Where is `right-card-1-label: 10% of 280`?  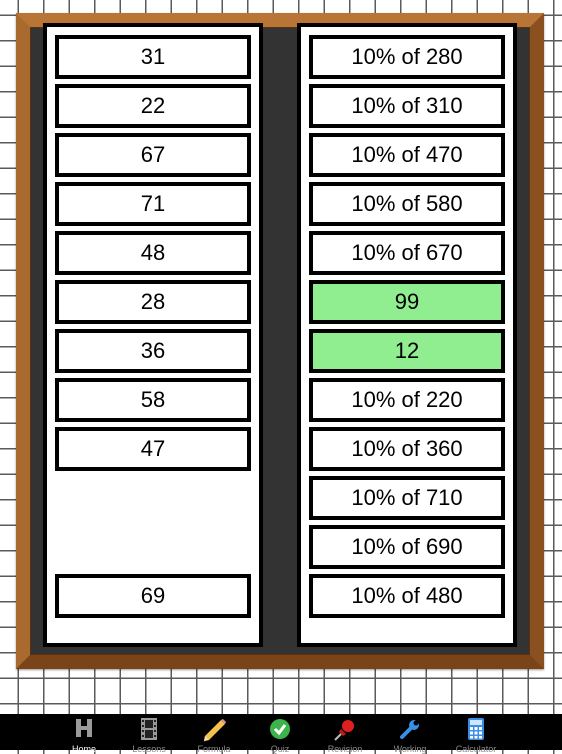
right-card-1-label: 10% of 280 is located at coordinates (407, 56).